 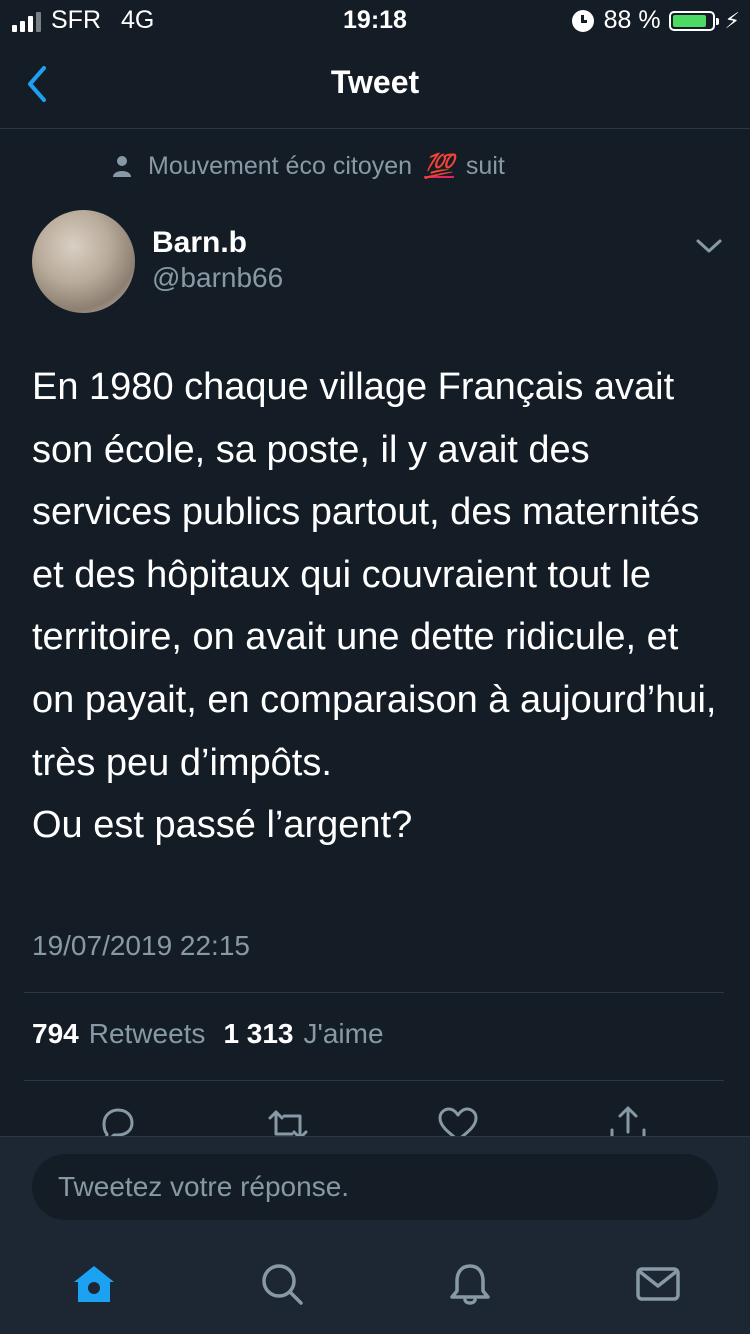 I want to click on notifications-icon, so click(x=470, y=1284).